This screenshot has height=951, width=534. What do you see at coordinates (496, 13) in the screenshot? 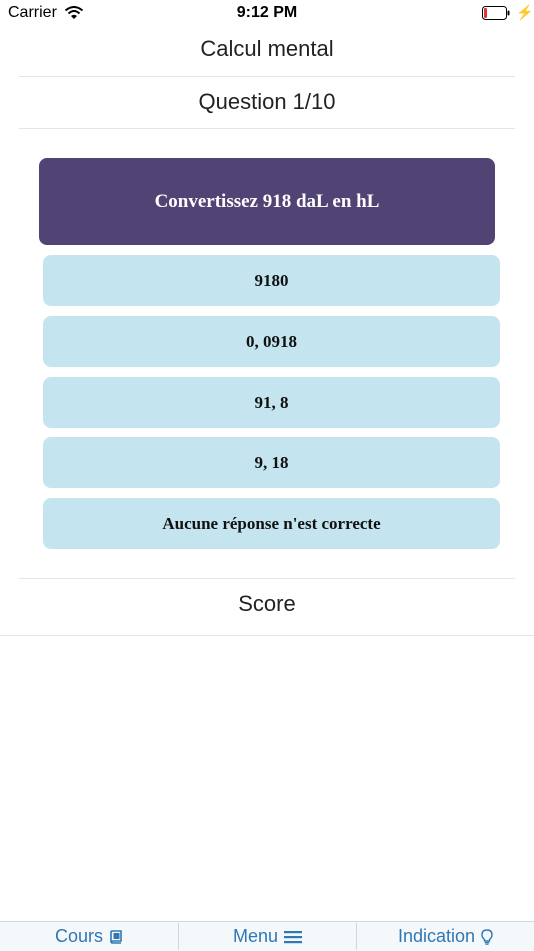
I see `battery-icon` at bounding box center [496, 13].